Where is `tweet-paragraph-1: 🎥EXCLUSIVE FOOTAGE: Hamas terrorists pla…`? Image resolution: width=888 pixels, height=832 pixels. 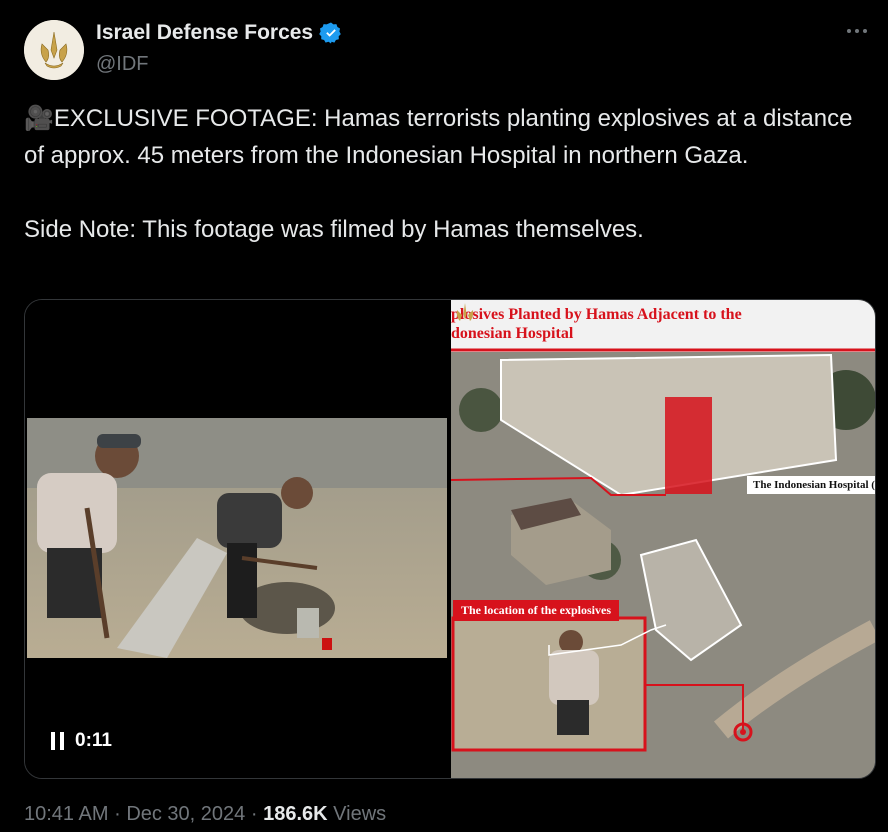
tweet-paragraph-1: 🎥EXCLUSIVE FOOTAGE: Hamas terrorists pla… is located at coordinates (438, 137).